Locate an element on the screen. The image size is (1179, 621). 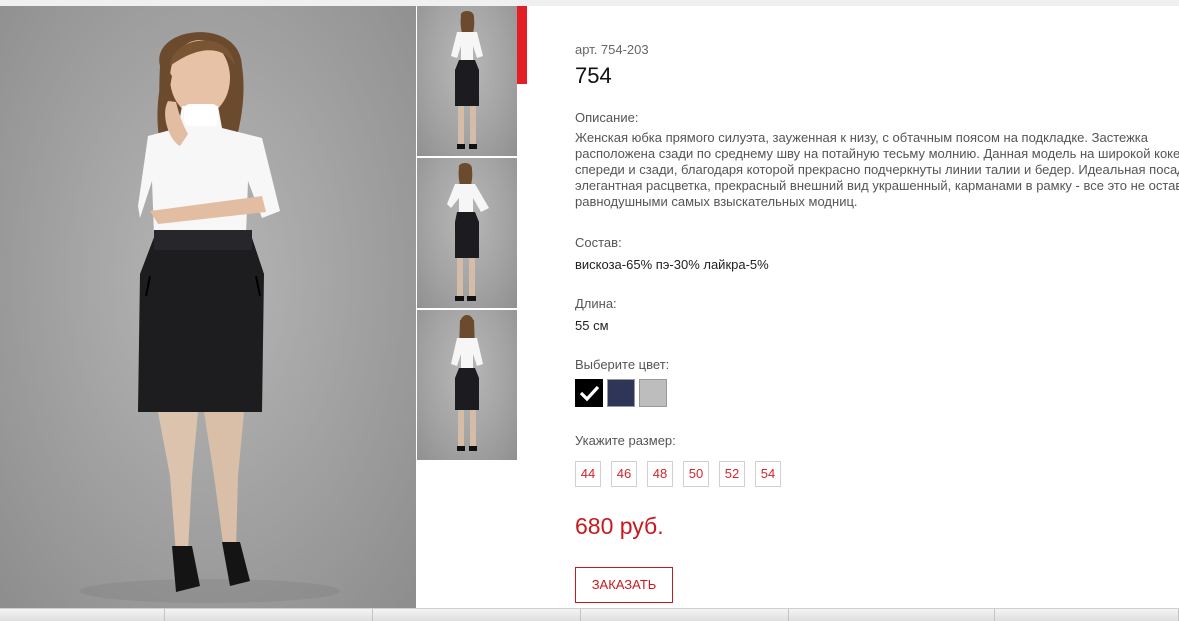
thumbnail-front-view is located at coordinates (467, 81).